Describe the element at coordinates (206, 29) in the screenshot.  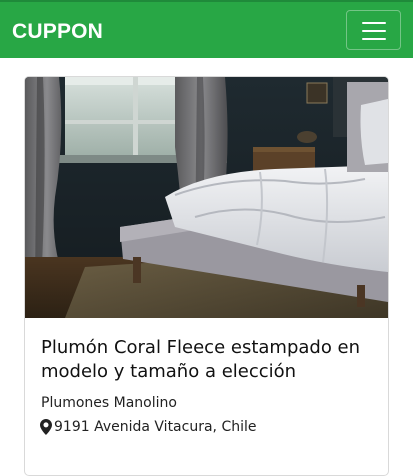
I see `navbar: CUPPON` at that location.